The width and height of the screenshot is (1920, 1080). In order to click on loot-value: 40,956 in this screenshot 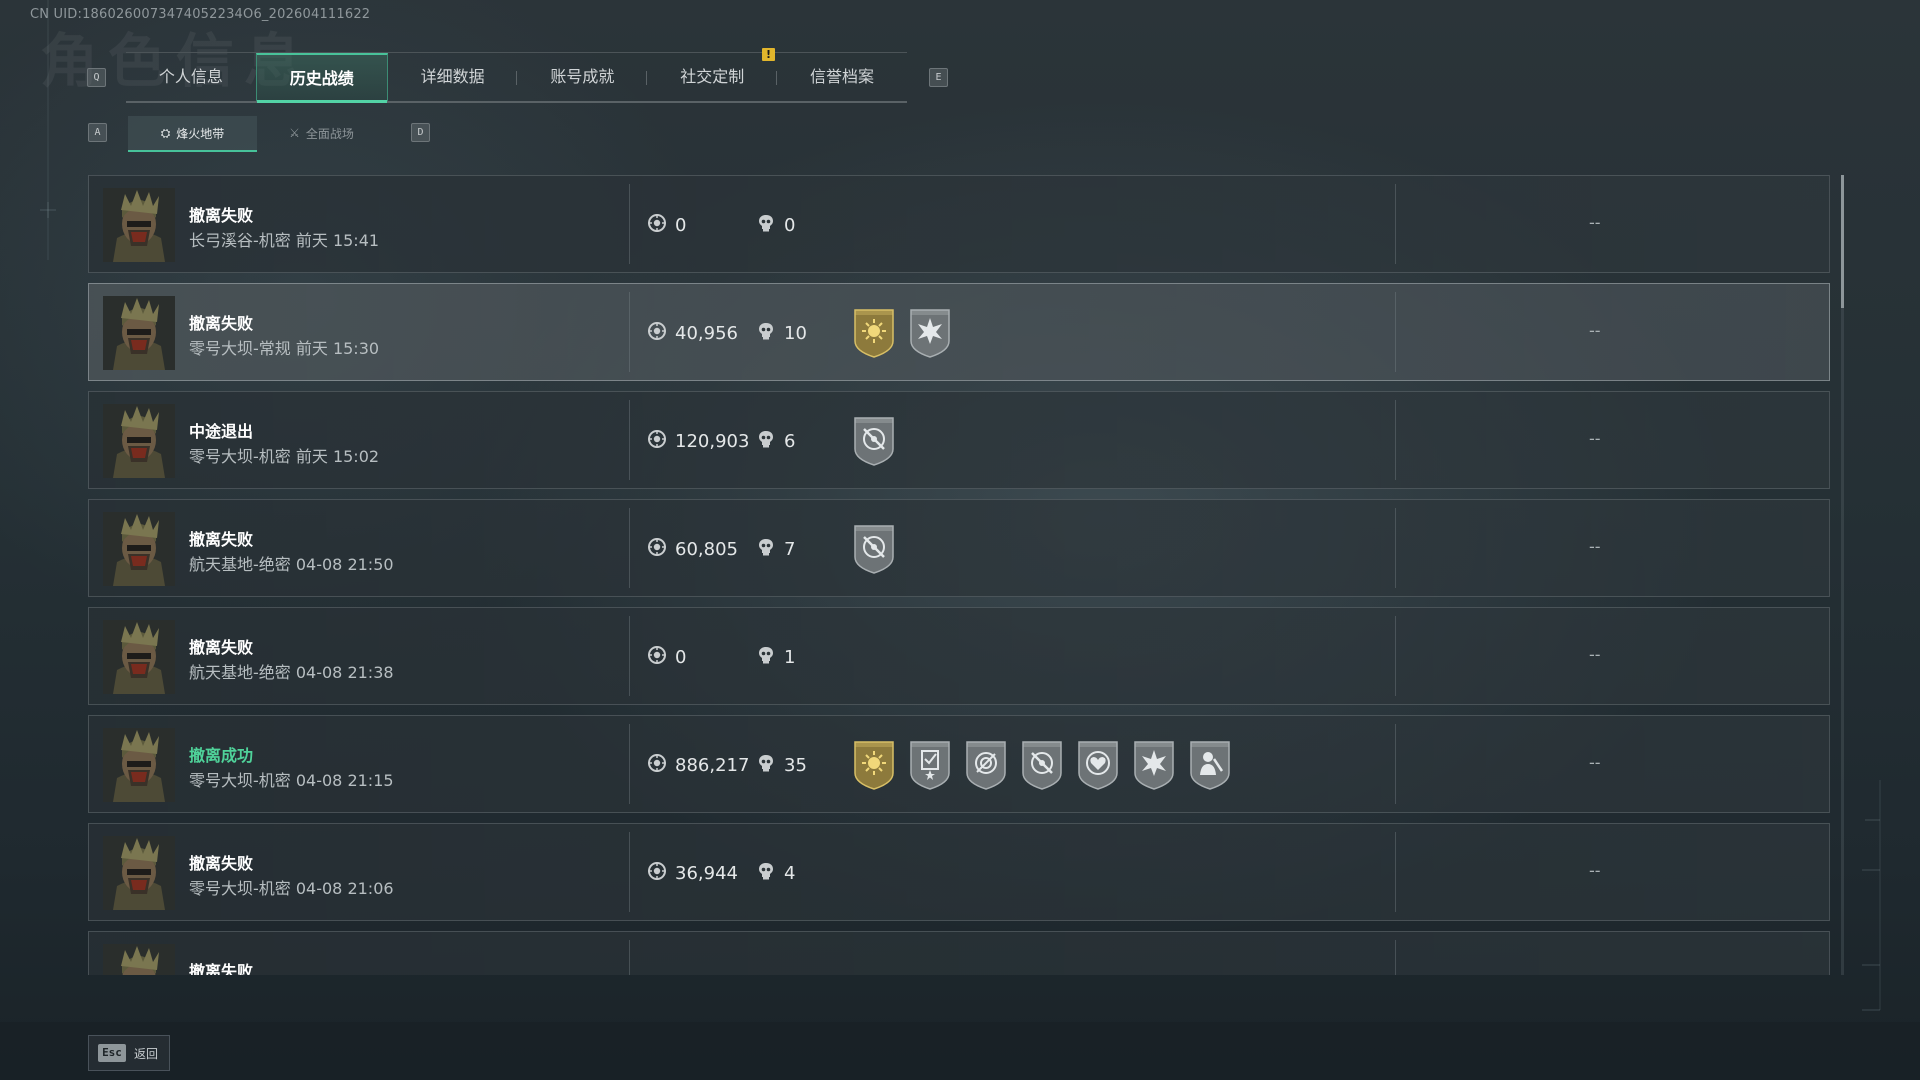, I will do `click(692, 333)`.